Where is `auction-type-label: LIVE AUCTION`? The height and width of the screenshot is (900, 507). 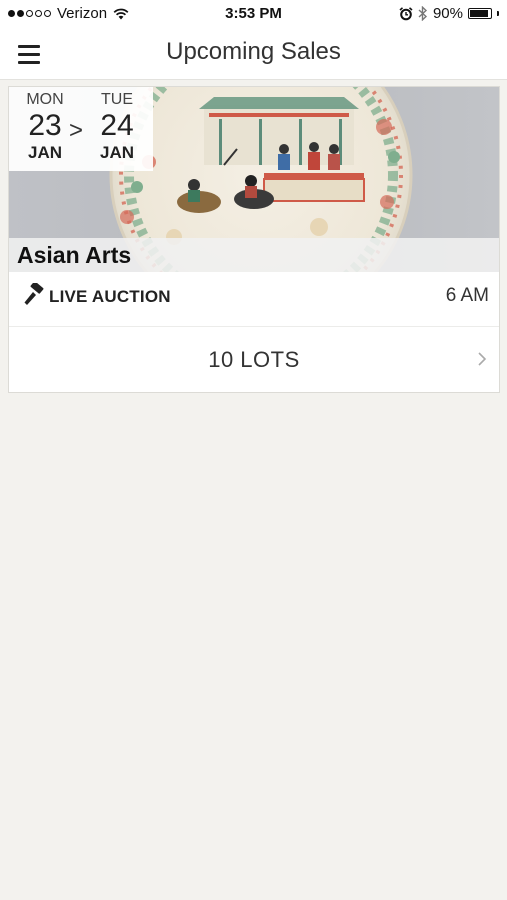
auction-type-label: LIVE AUCTION is located at coordinates (110, 296).